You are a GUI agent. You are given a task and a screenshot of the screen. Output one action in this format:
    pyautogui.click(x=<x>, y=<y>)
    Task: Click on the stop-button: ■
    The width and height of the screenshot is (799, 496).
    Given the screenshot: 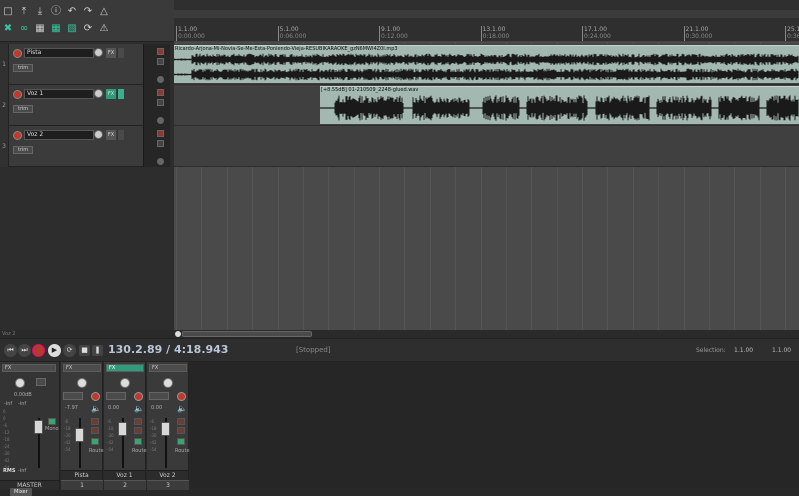 What is the action you would take?
    pyautogui.click(x=84, y=350)
    